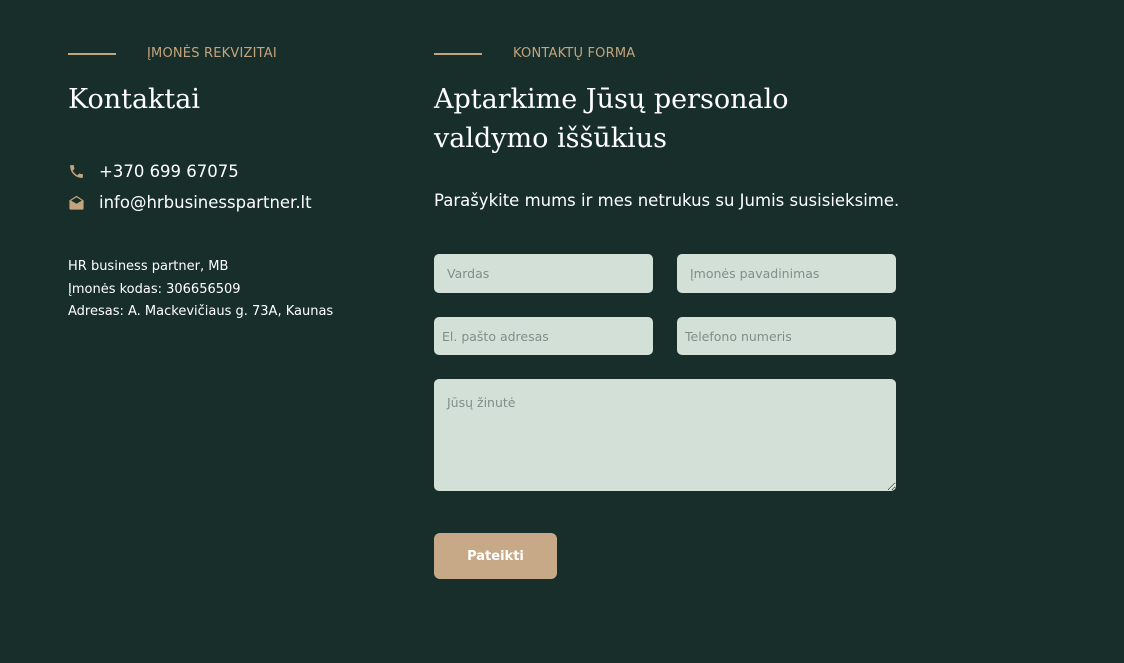 The image size is (1124, 663). What do you see at coordinates (148, 266) in the screenshot?
I see `company-name: HR business partner, MB` at bounding box center [148, 266].